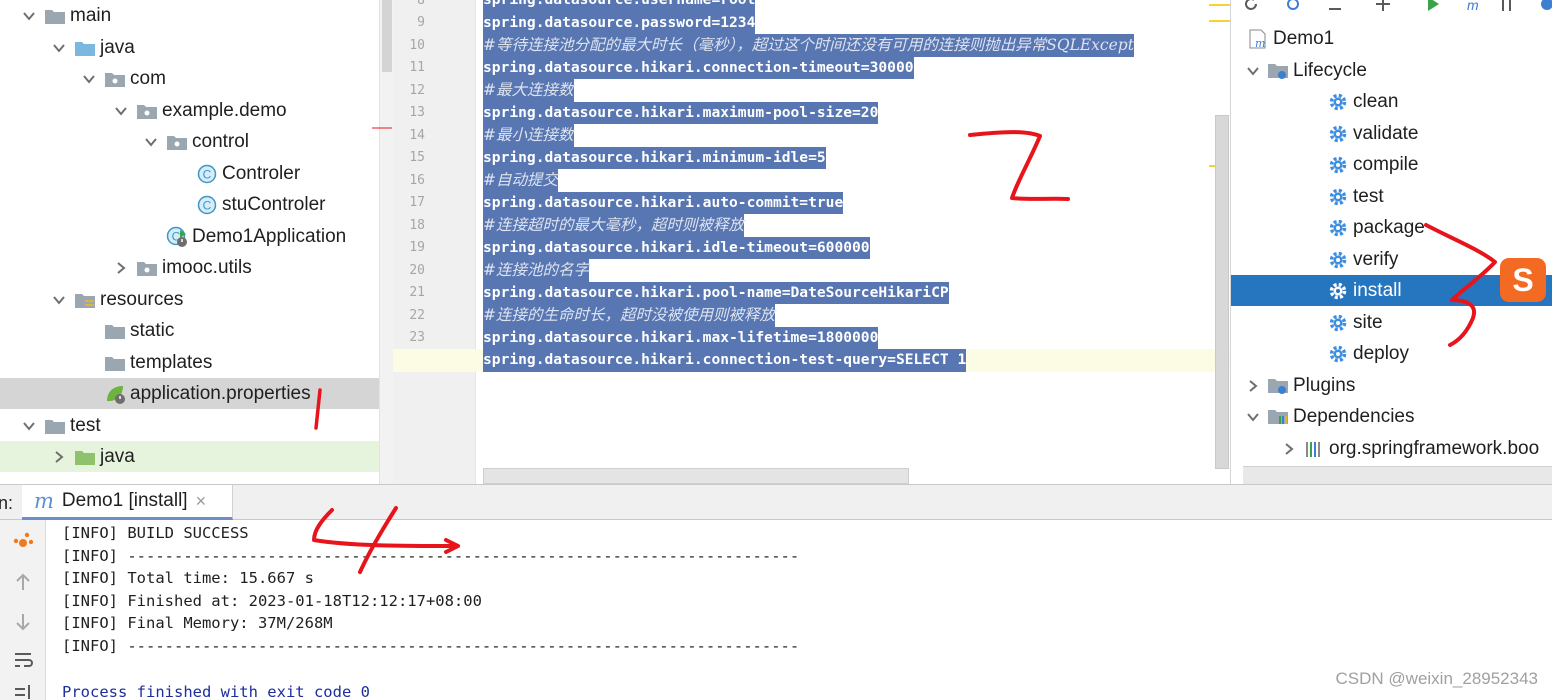 The height and width of the screenshot is (700, 1552). What do you see at coordinates (124, 500) in the screenshot?
I see `run-tab-label: Demo1 [install]` at bounding box center [124, 500].